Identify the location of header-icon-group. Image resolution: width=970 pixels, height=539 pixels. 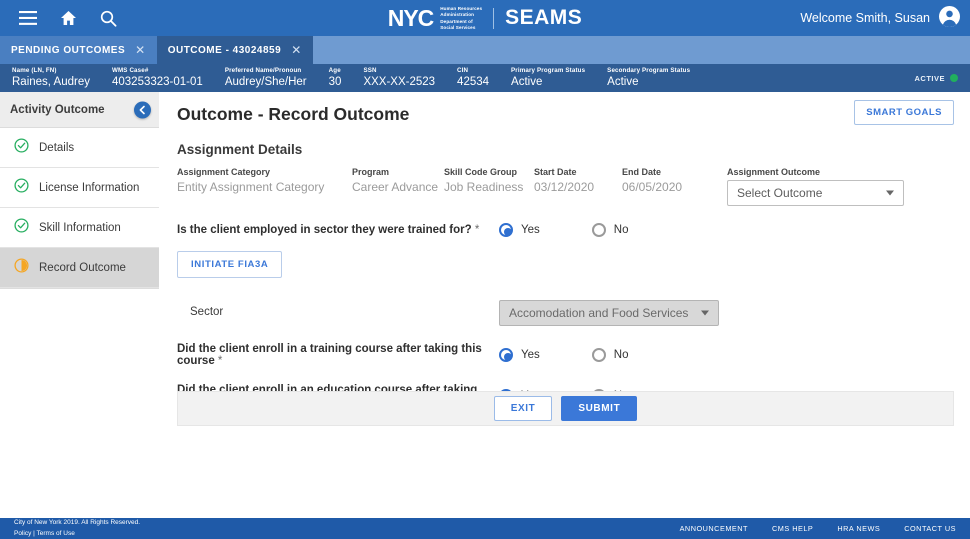
(64, 18).